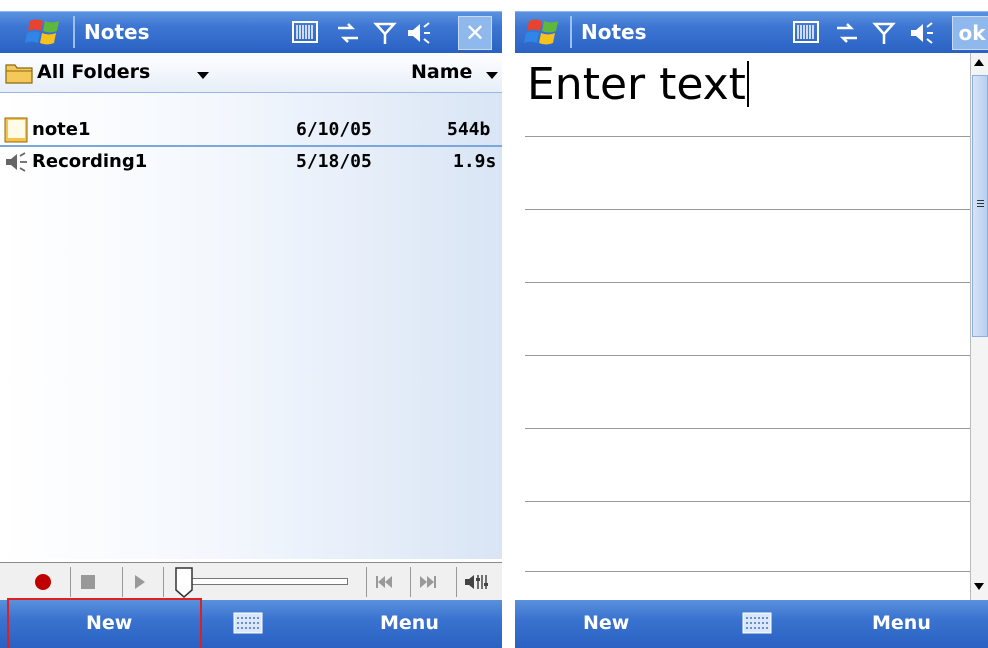 The height and width of the screenshot is (648, 988). What do you see at coordinates (184, 582) in the screenshot?
I see `slider-handle` at bounding box center [184, 582].